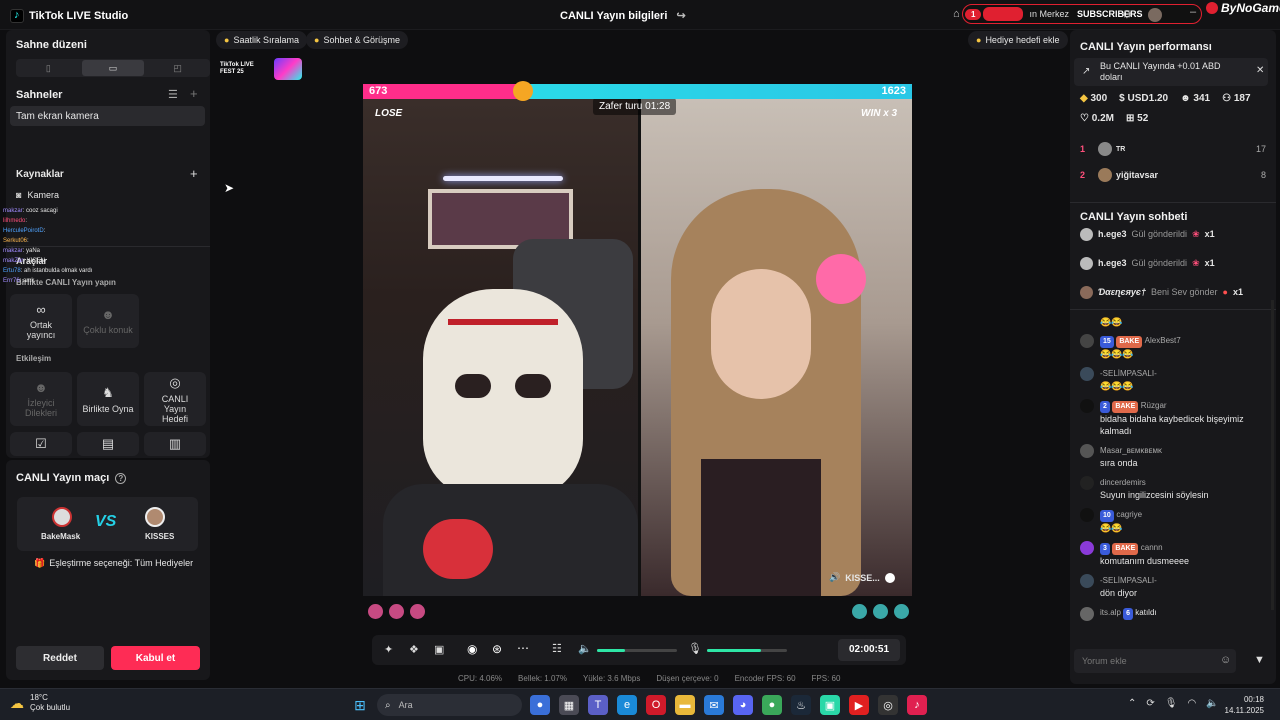 This screenshot has width=1280, height=720. What do you see at coordinates (41, 399) in the screenshot?
I see `viewer-wishes-button: ☻ İzleyici Dilekleri` at bounding box center [41, 399].